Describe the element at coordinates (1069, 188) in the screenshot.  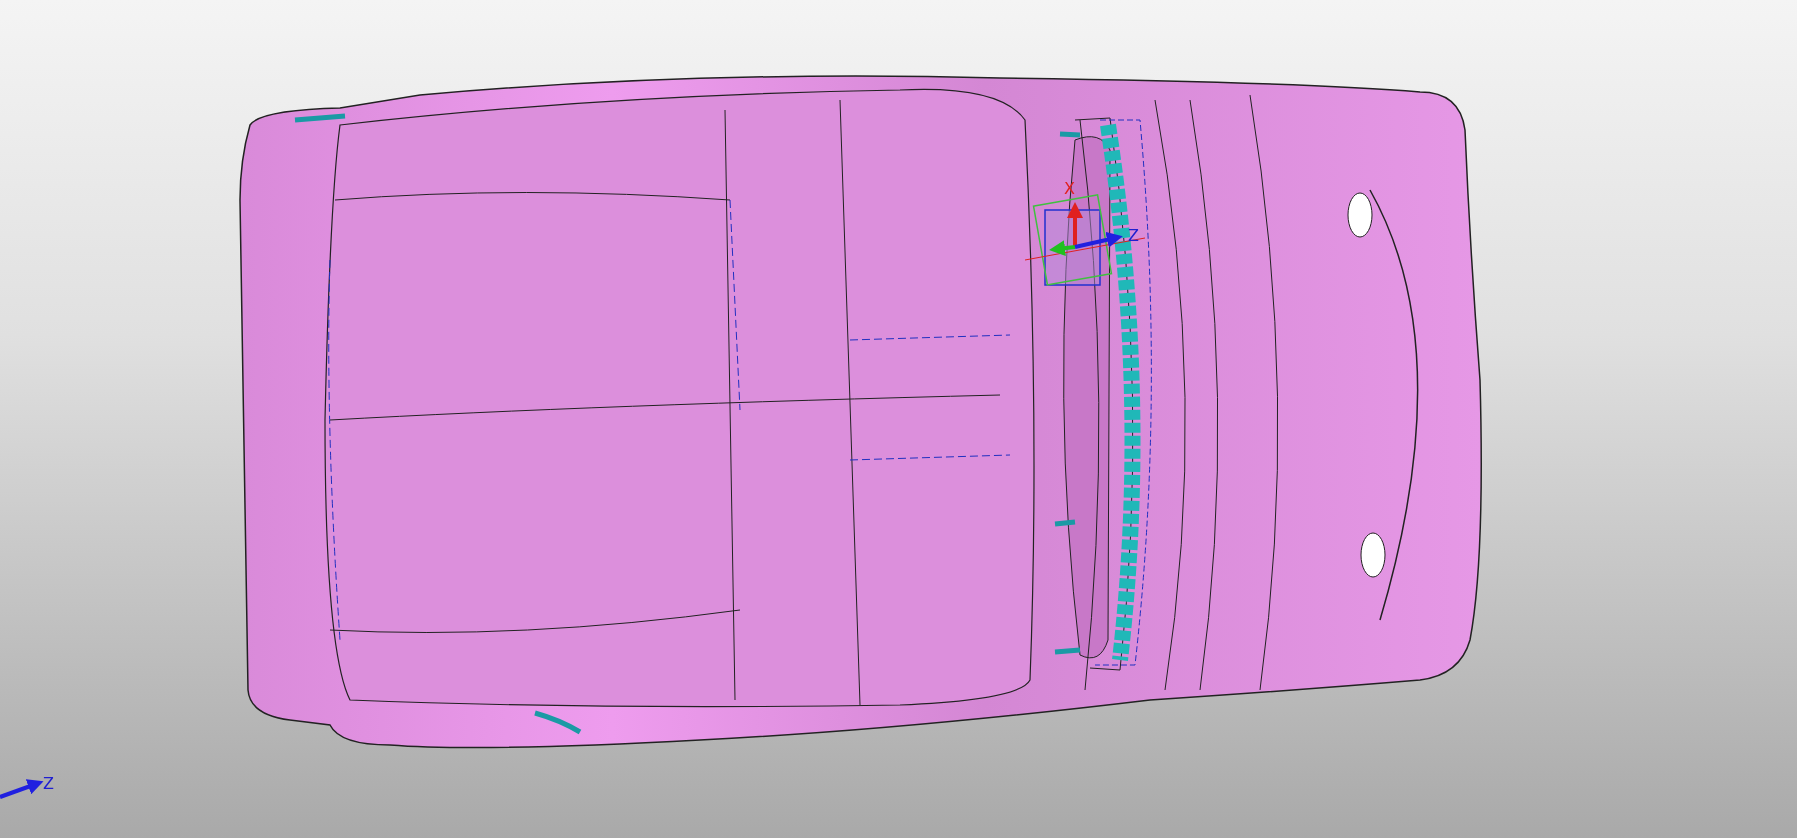
I see `axis-label: X` at that location.